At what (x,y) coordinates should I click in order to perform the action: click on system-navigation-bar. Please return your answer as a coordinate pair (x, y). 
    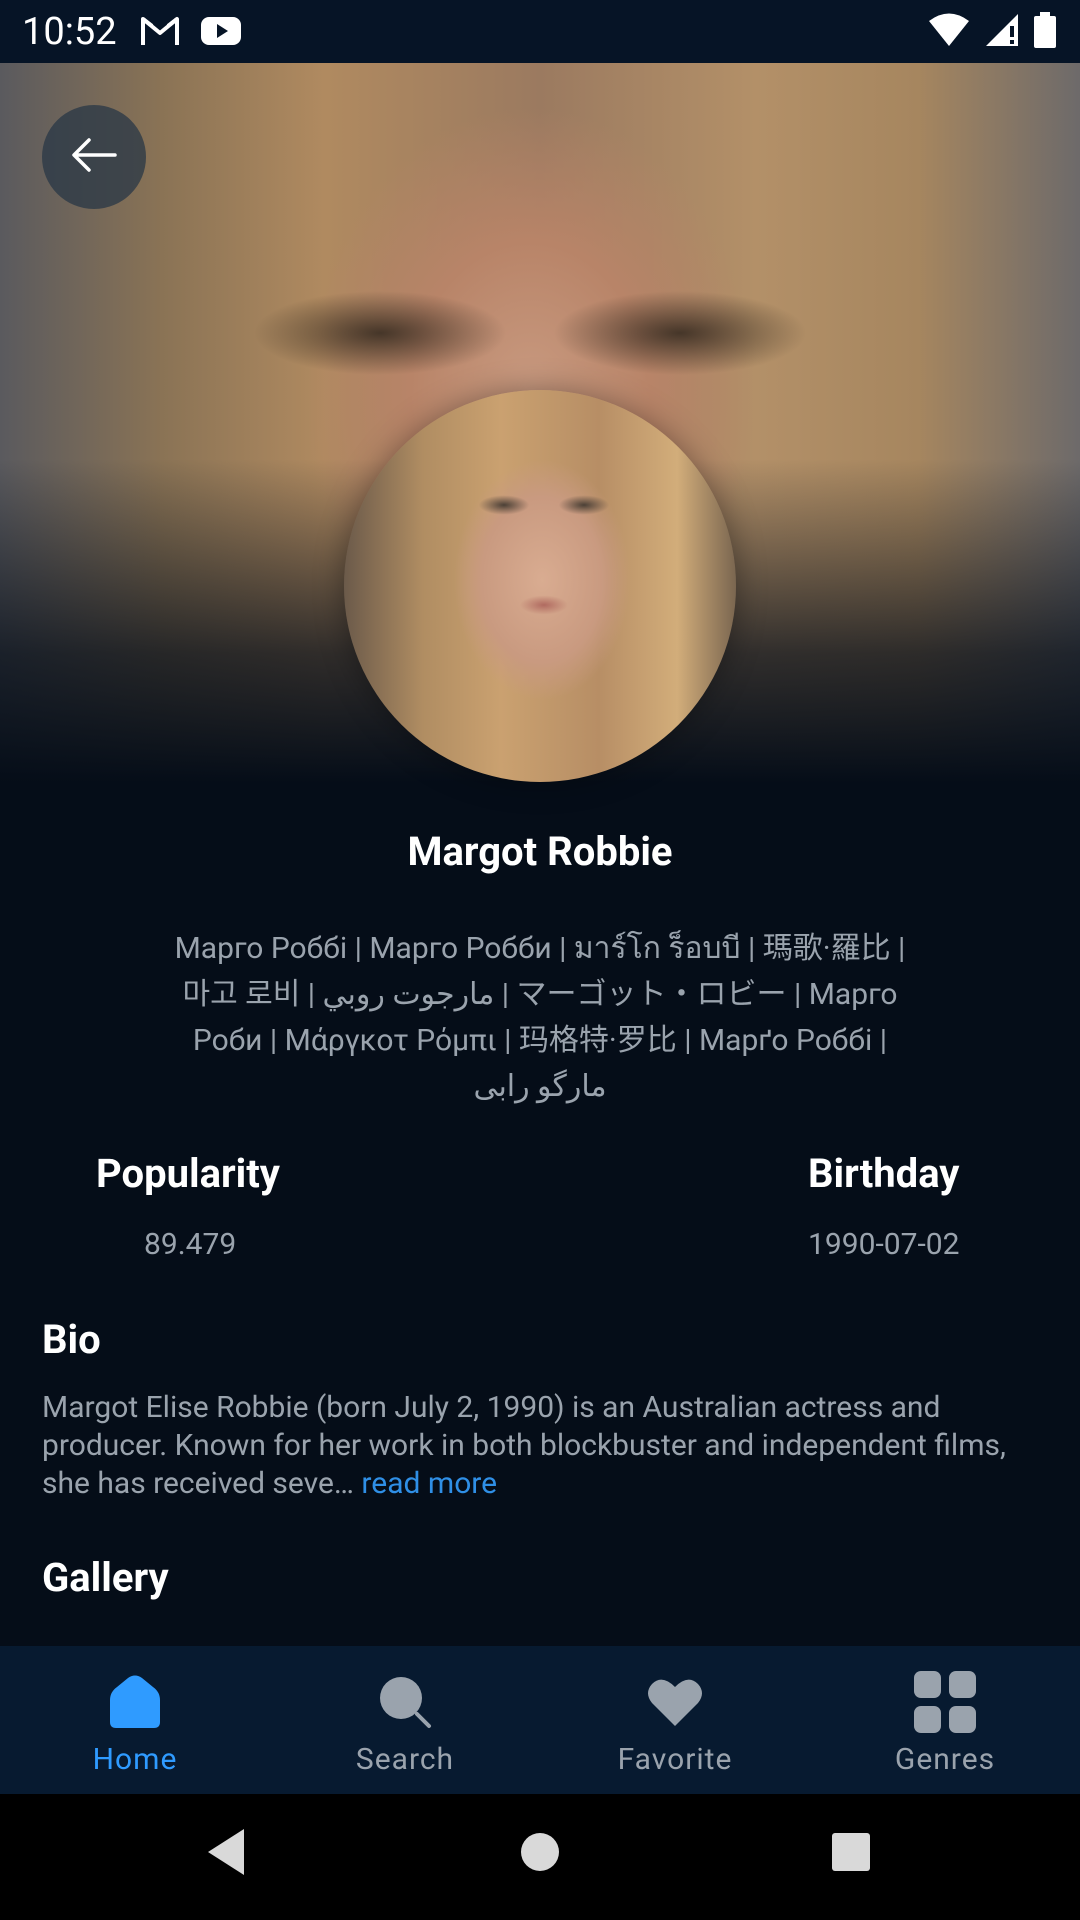
    Looking at the image, I should click on (540, 1857).